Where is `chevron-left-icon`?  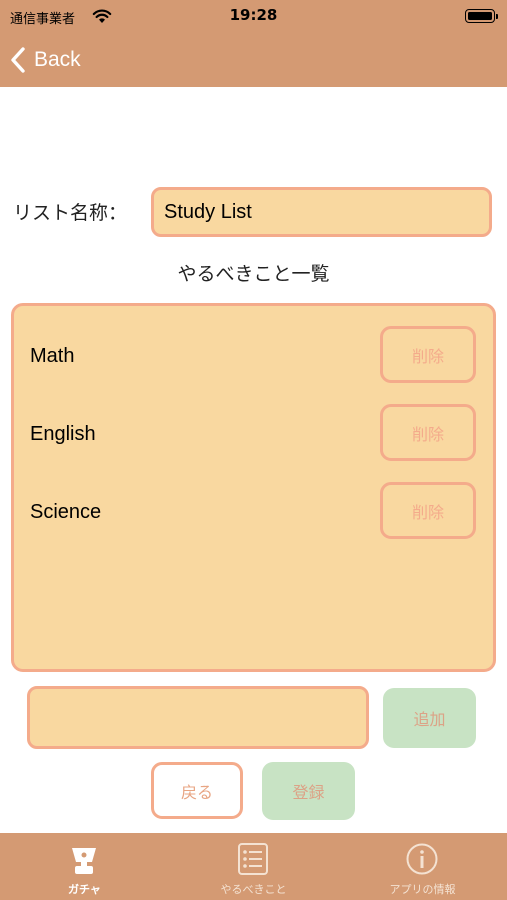 chevron-left-icon is located at coordinates (18, 60).